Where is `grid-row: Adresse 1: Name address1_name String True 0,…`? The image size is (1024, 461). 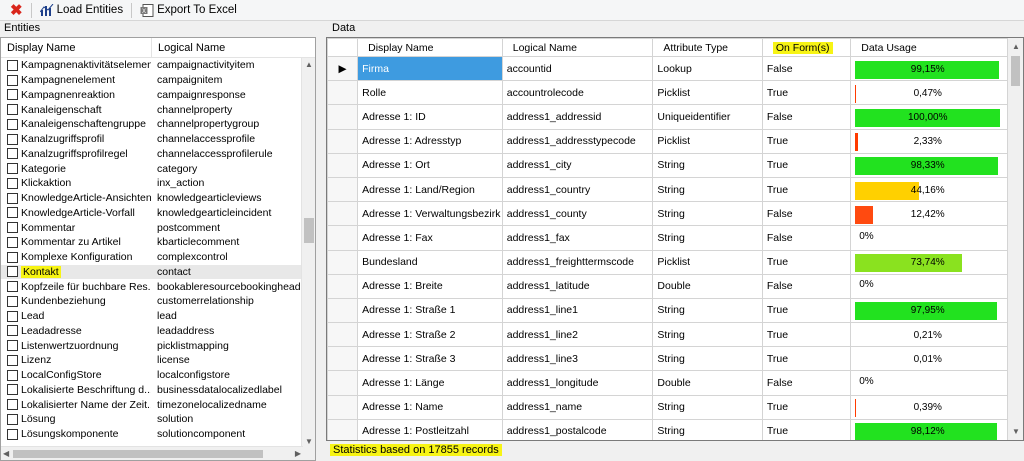 grid-row: Adresse 1: Name address1_name String True 0,… is located at coordinates (667, 407).